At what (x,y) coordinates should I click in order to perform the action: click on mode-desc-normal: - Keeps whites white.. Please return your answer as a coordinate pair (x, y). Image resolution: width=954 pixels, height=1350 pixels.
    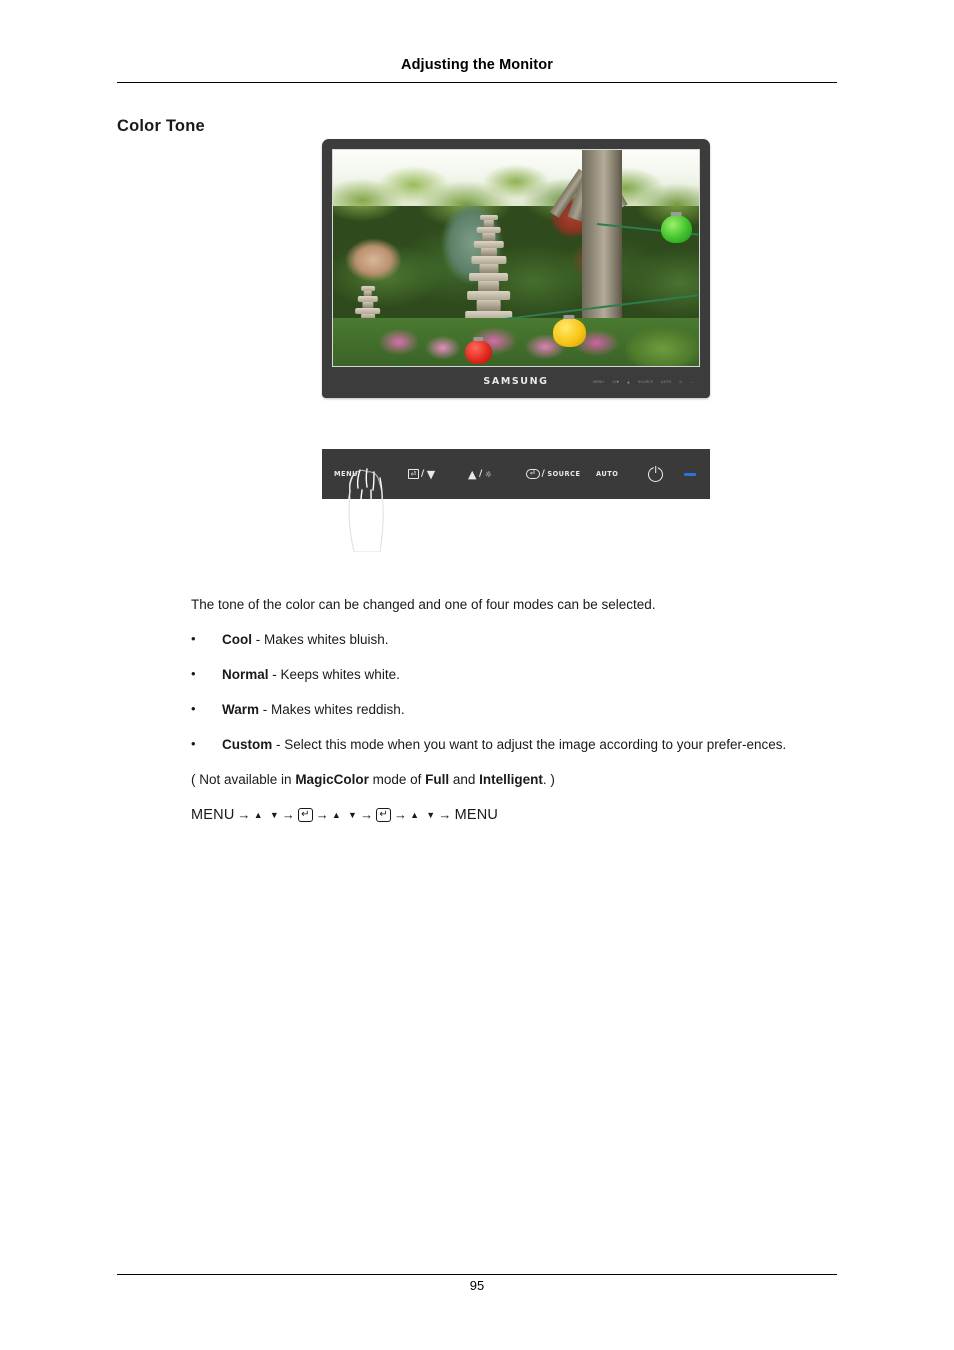
    Looking at the image, I should click on (334, 674).